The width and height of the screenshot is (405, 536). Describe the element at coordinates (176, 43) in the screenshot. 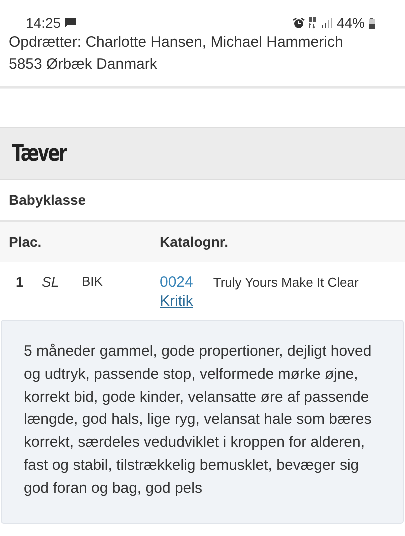

I see `breeder-names: Opdrætter: Charlotte Hansen, Michael Hammerich` at that location.